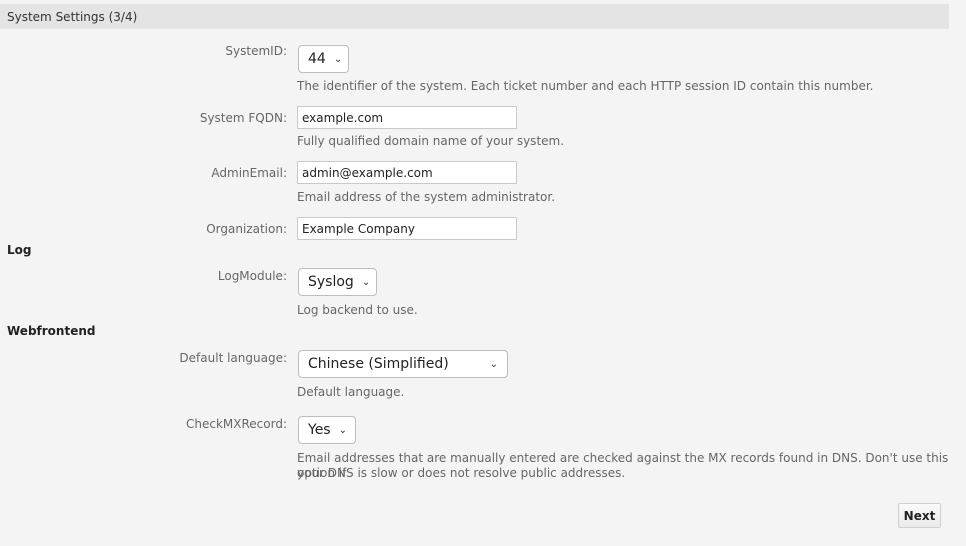 This screenshot has width=966, height=546. I want to click on fqdn-field, so click(407, 117).